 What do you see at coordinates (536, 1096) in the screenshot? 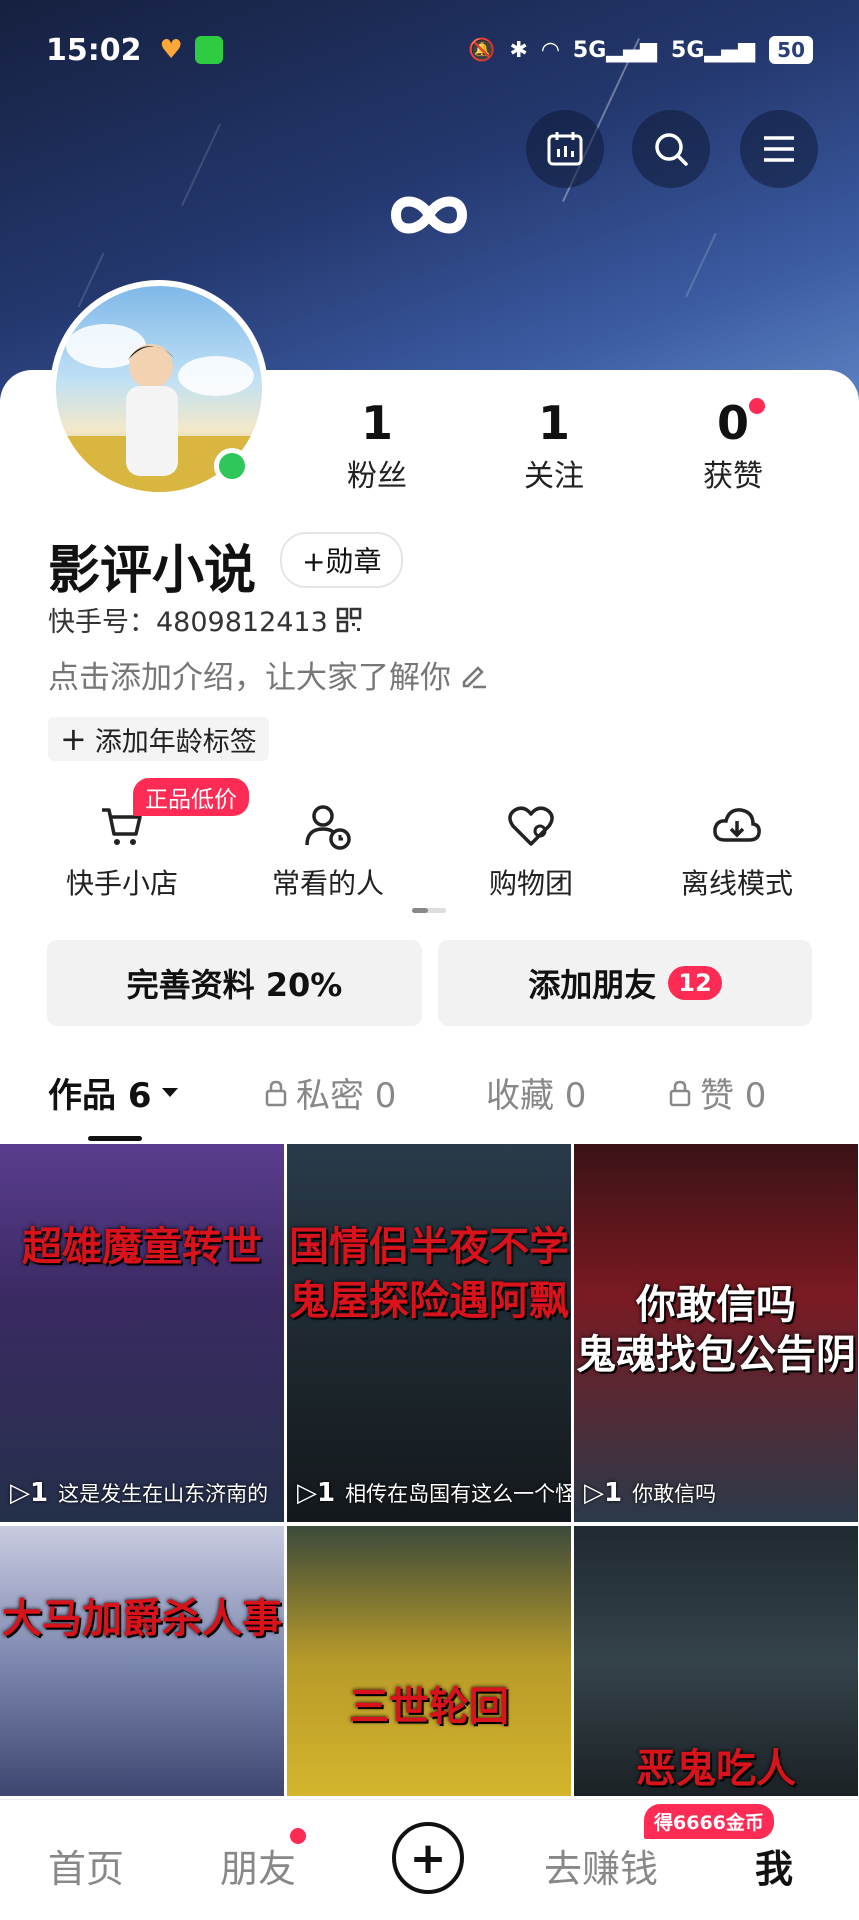
I see `tab-favorites-label: 收藏 0` at bounding box center [536, 1096].